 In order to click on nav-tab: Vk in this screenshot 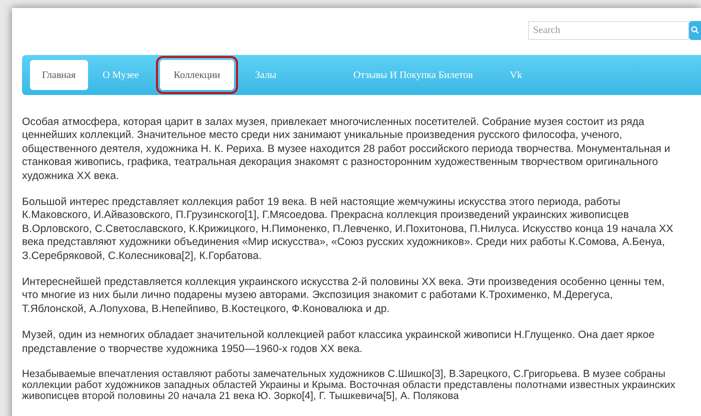, I will do `click(516, 75)`.